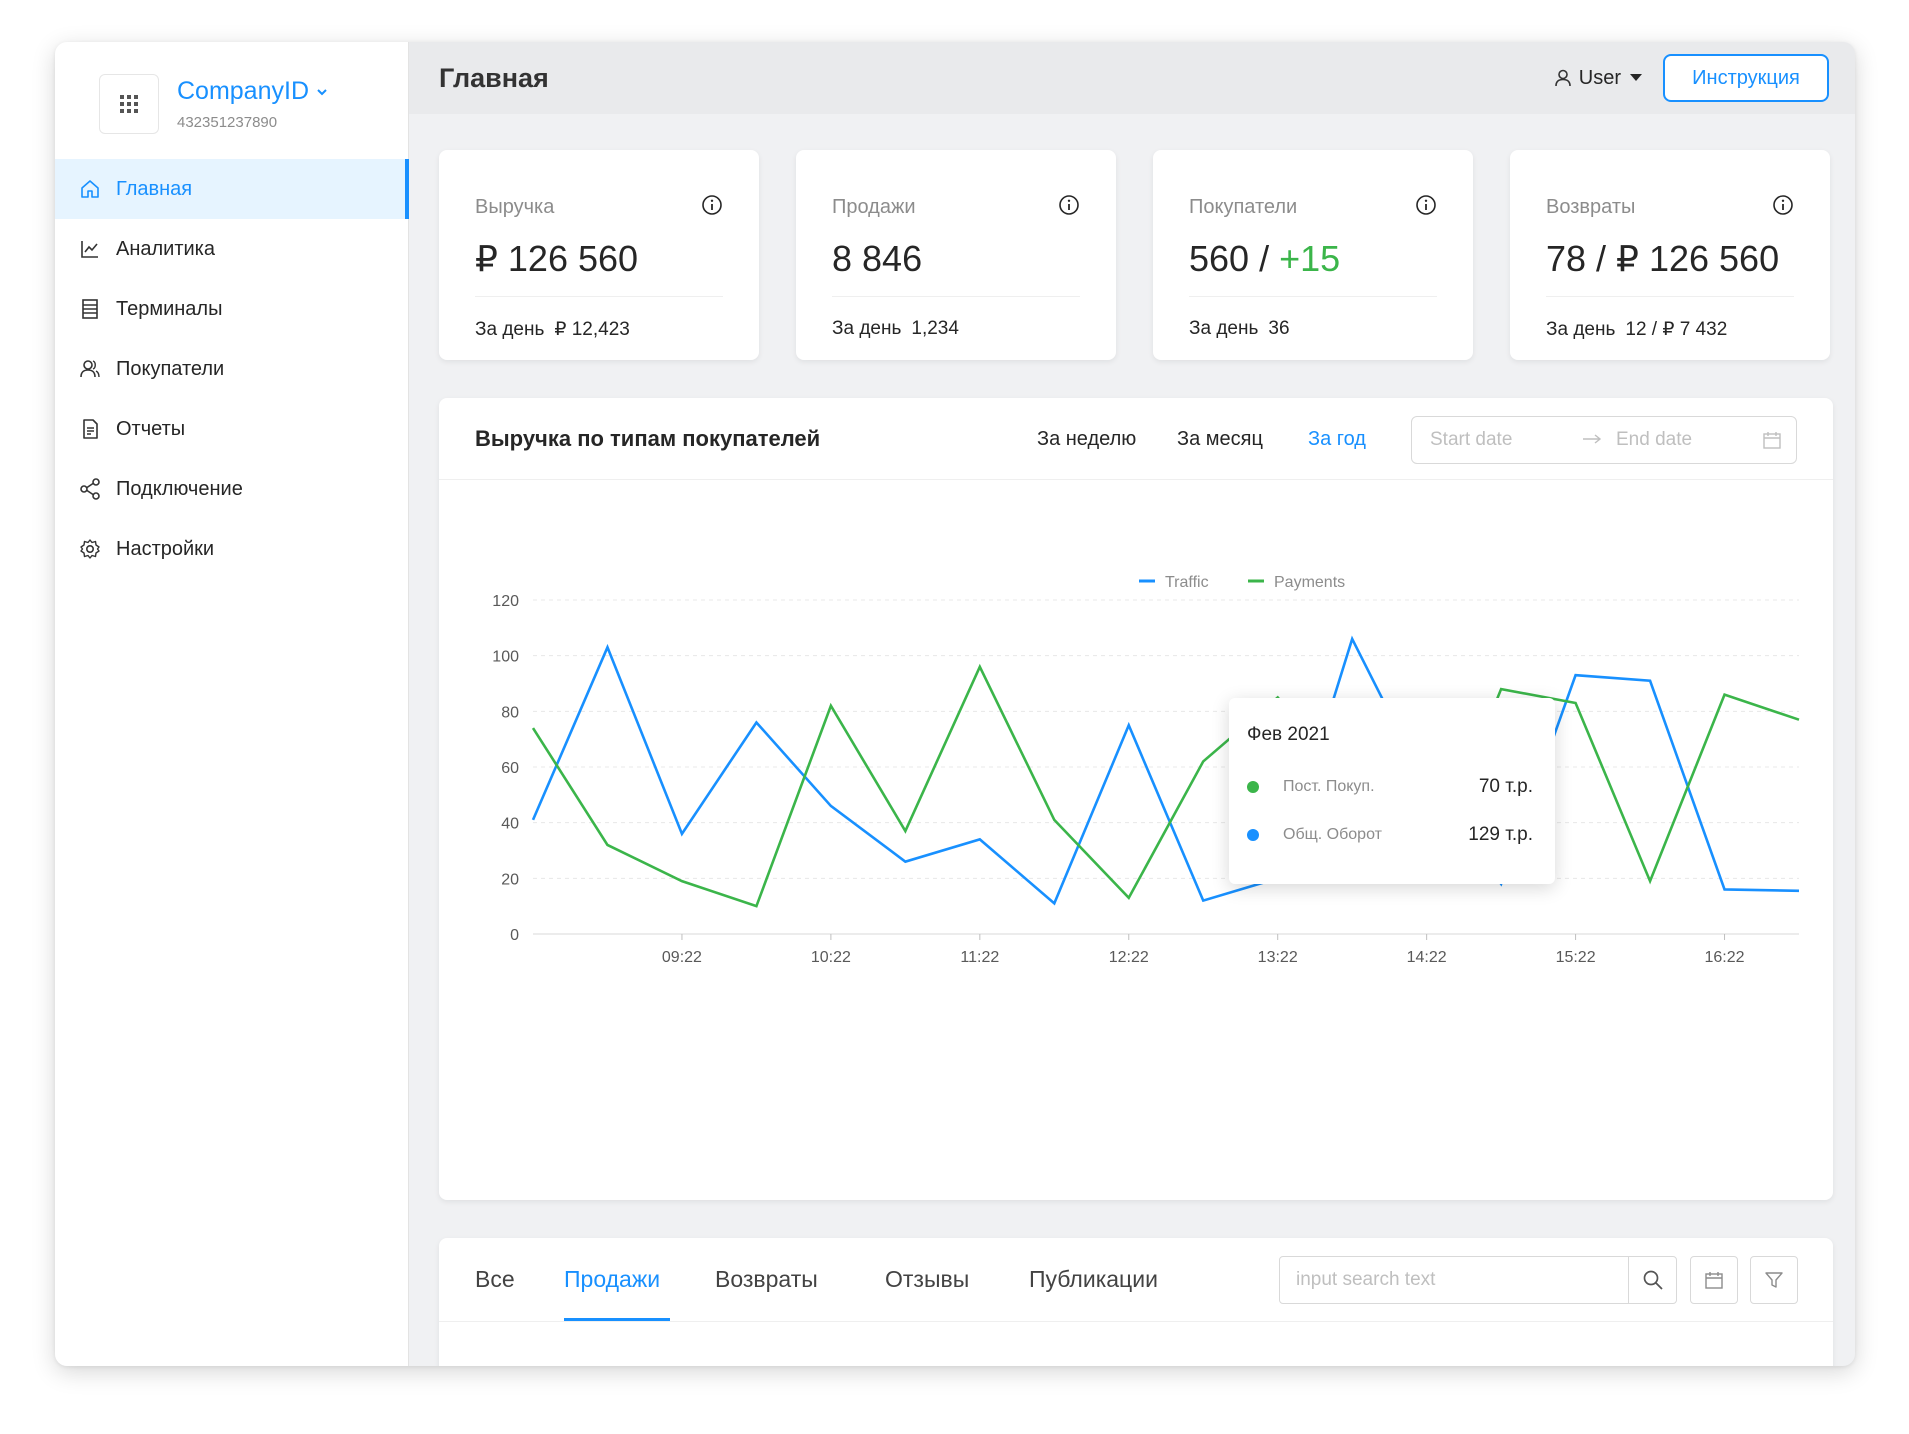 This screenshot has width=1909, height=1434. What do you see at coordinates (1243, 207) in the screenshot?
I see `stat-label: Покупатели` at bounding box center [1243, 207].